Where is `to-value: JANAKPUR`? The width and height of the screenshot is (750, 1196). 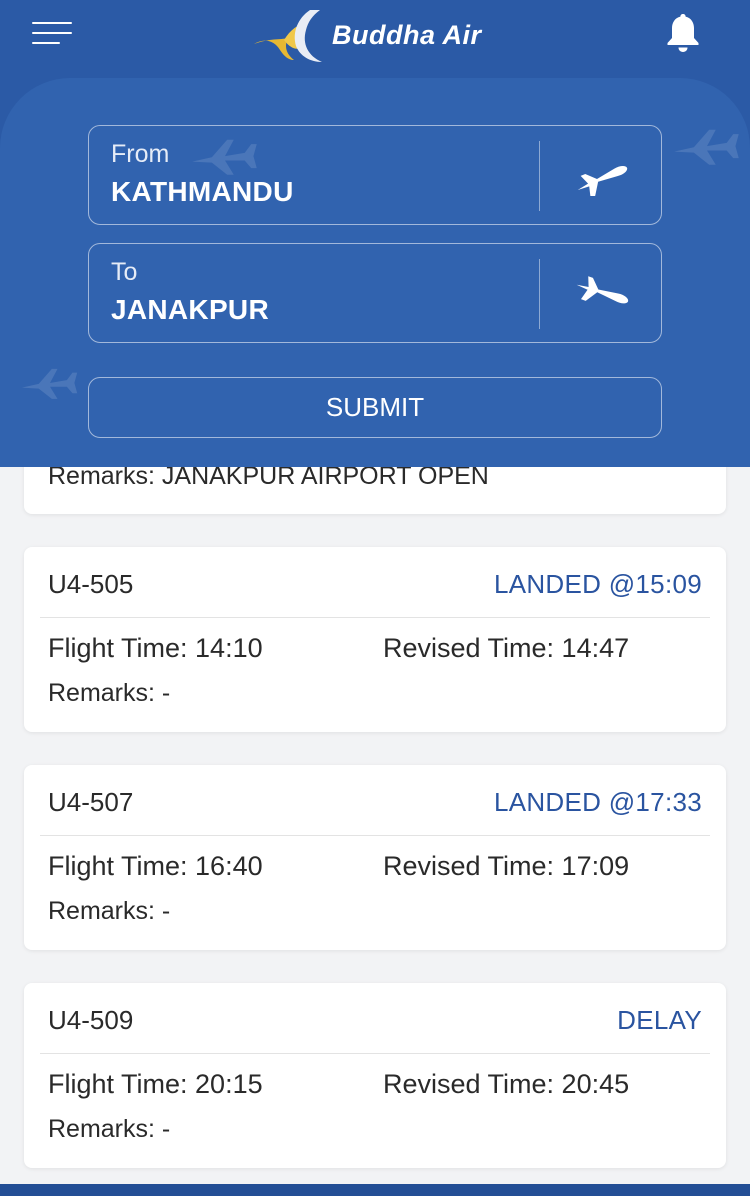
to-value: JANAKPUR is located at coordinates (190, 309).